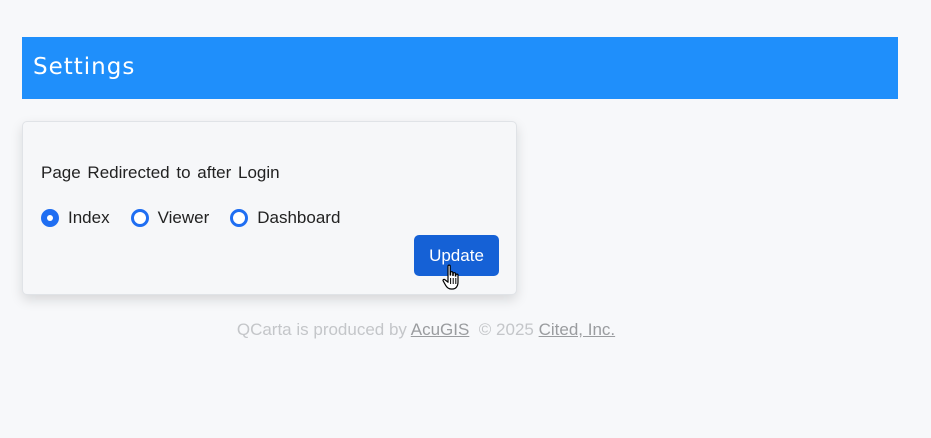  What do you see at coordinates (50, 218) in the screenshot?
I see `radio-index` at bounding box center [50, 218].